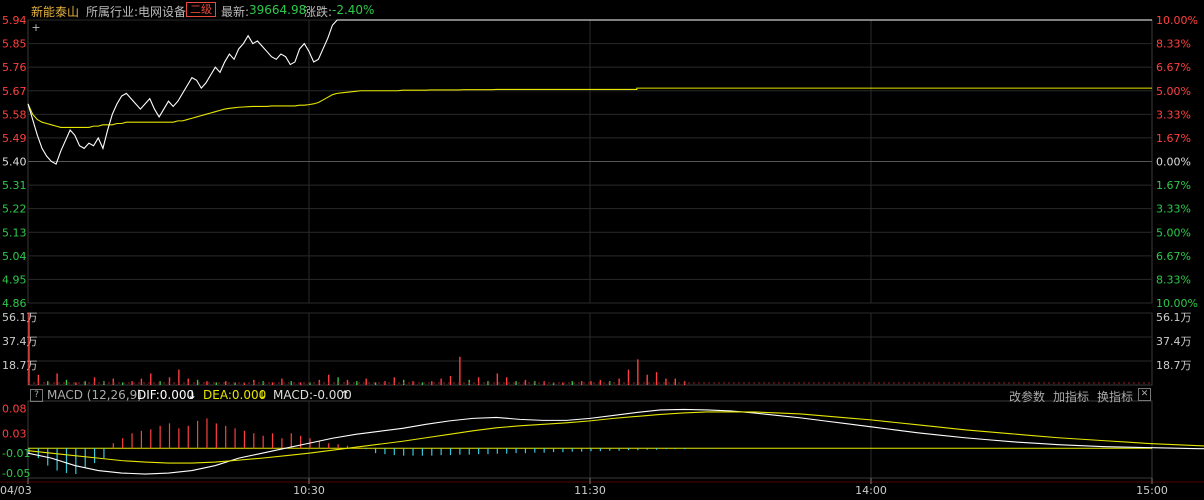 The height and width of the screenshot is (500, 1204). Describe the element at coordinates (1173, 209) in the screenshot. I see `pct-tick-8: 3.33%` at that location.